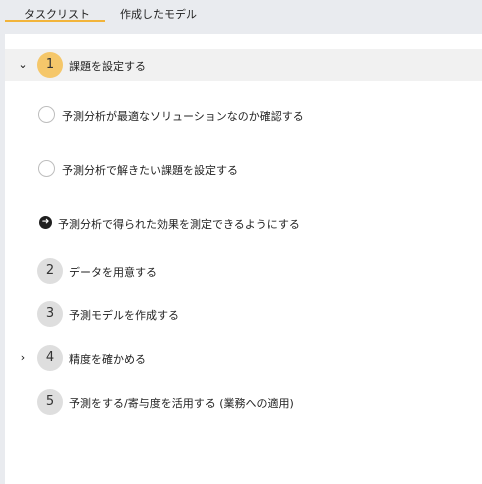 The image size is (482, 484). Describe the element at coordinates (55, 21) in the screenshot. I see `active-tab-indicator` at that location.